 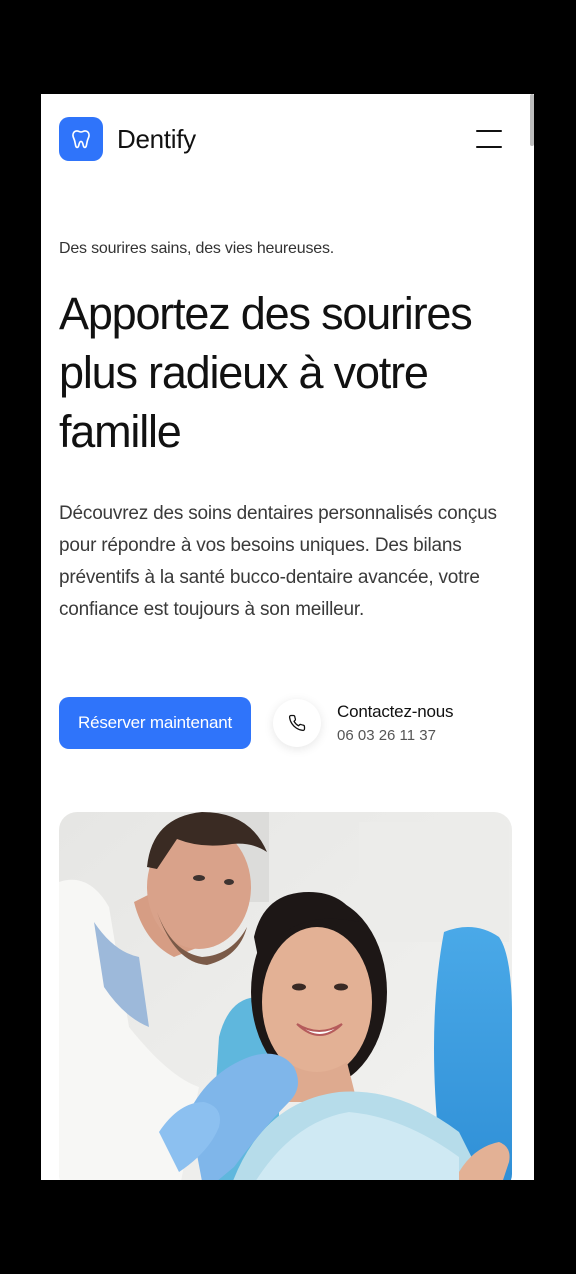 I want to click on brand: Dentify, so click(x=127, y=139).